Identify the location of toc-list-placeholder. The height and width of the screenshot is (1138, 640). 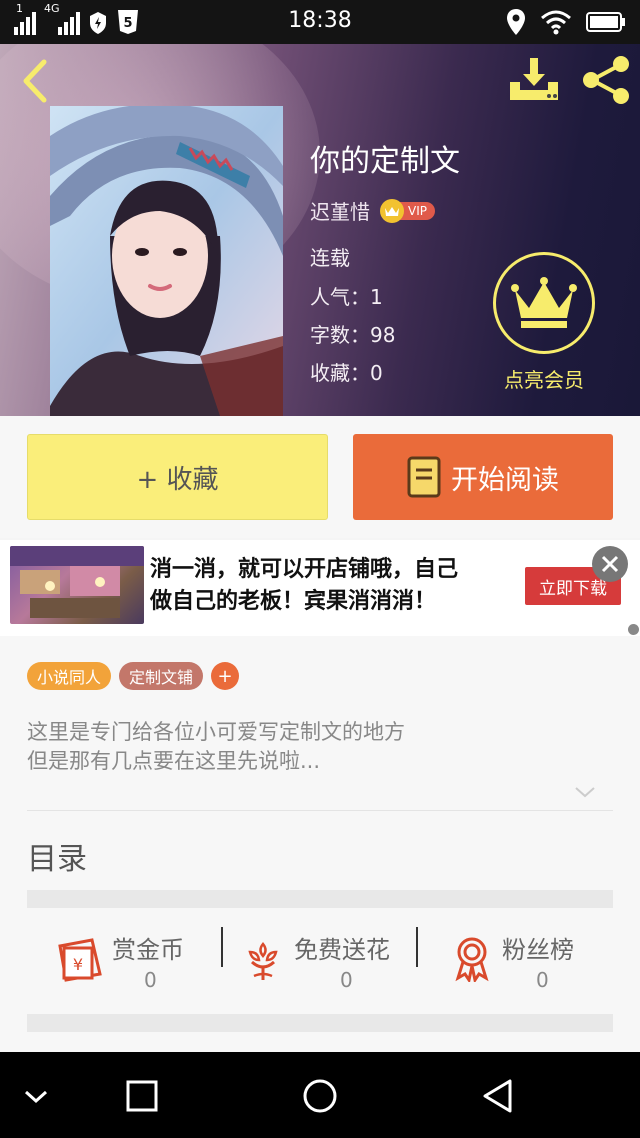
(320, 899).